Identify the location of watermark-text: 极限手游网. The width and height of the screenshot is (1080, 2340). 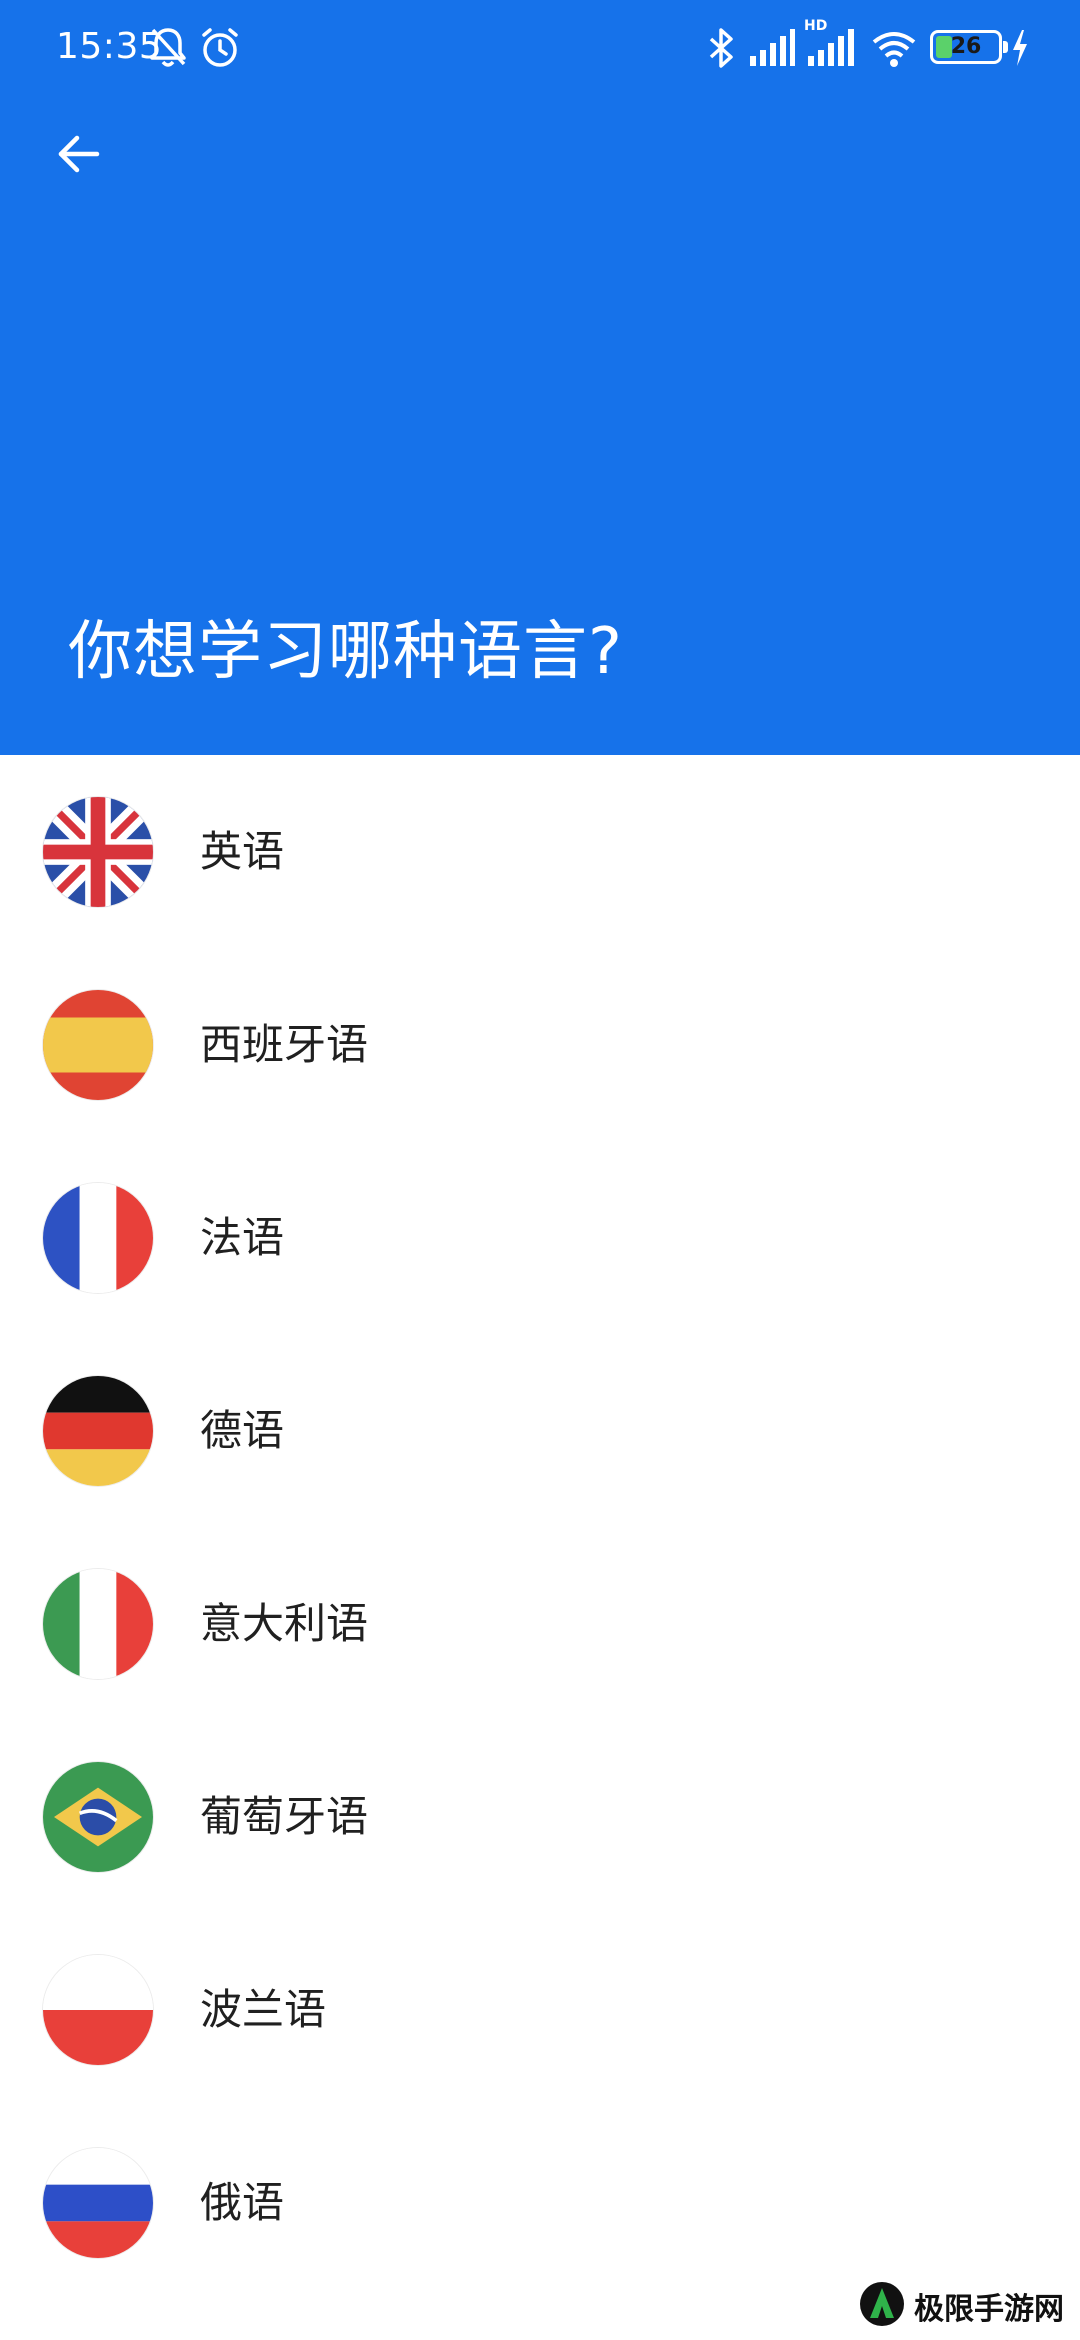
(989, 2309).